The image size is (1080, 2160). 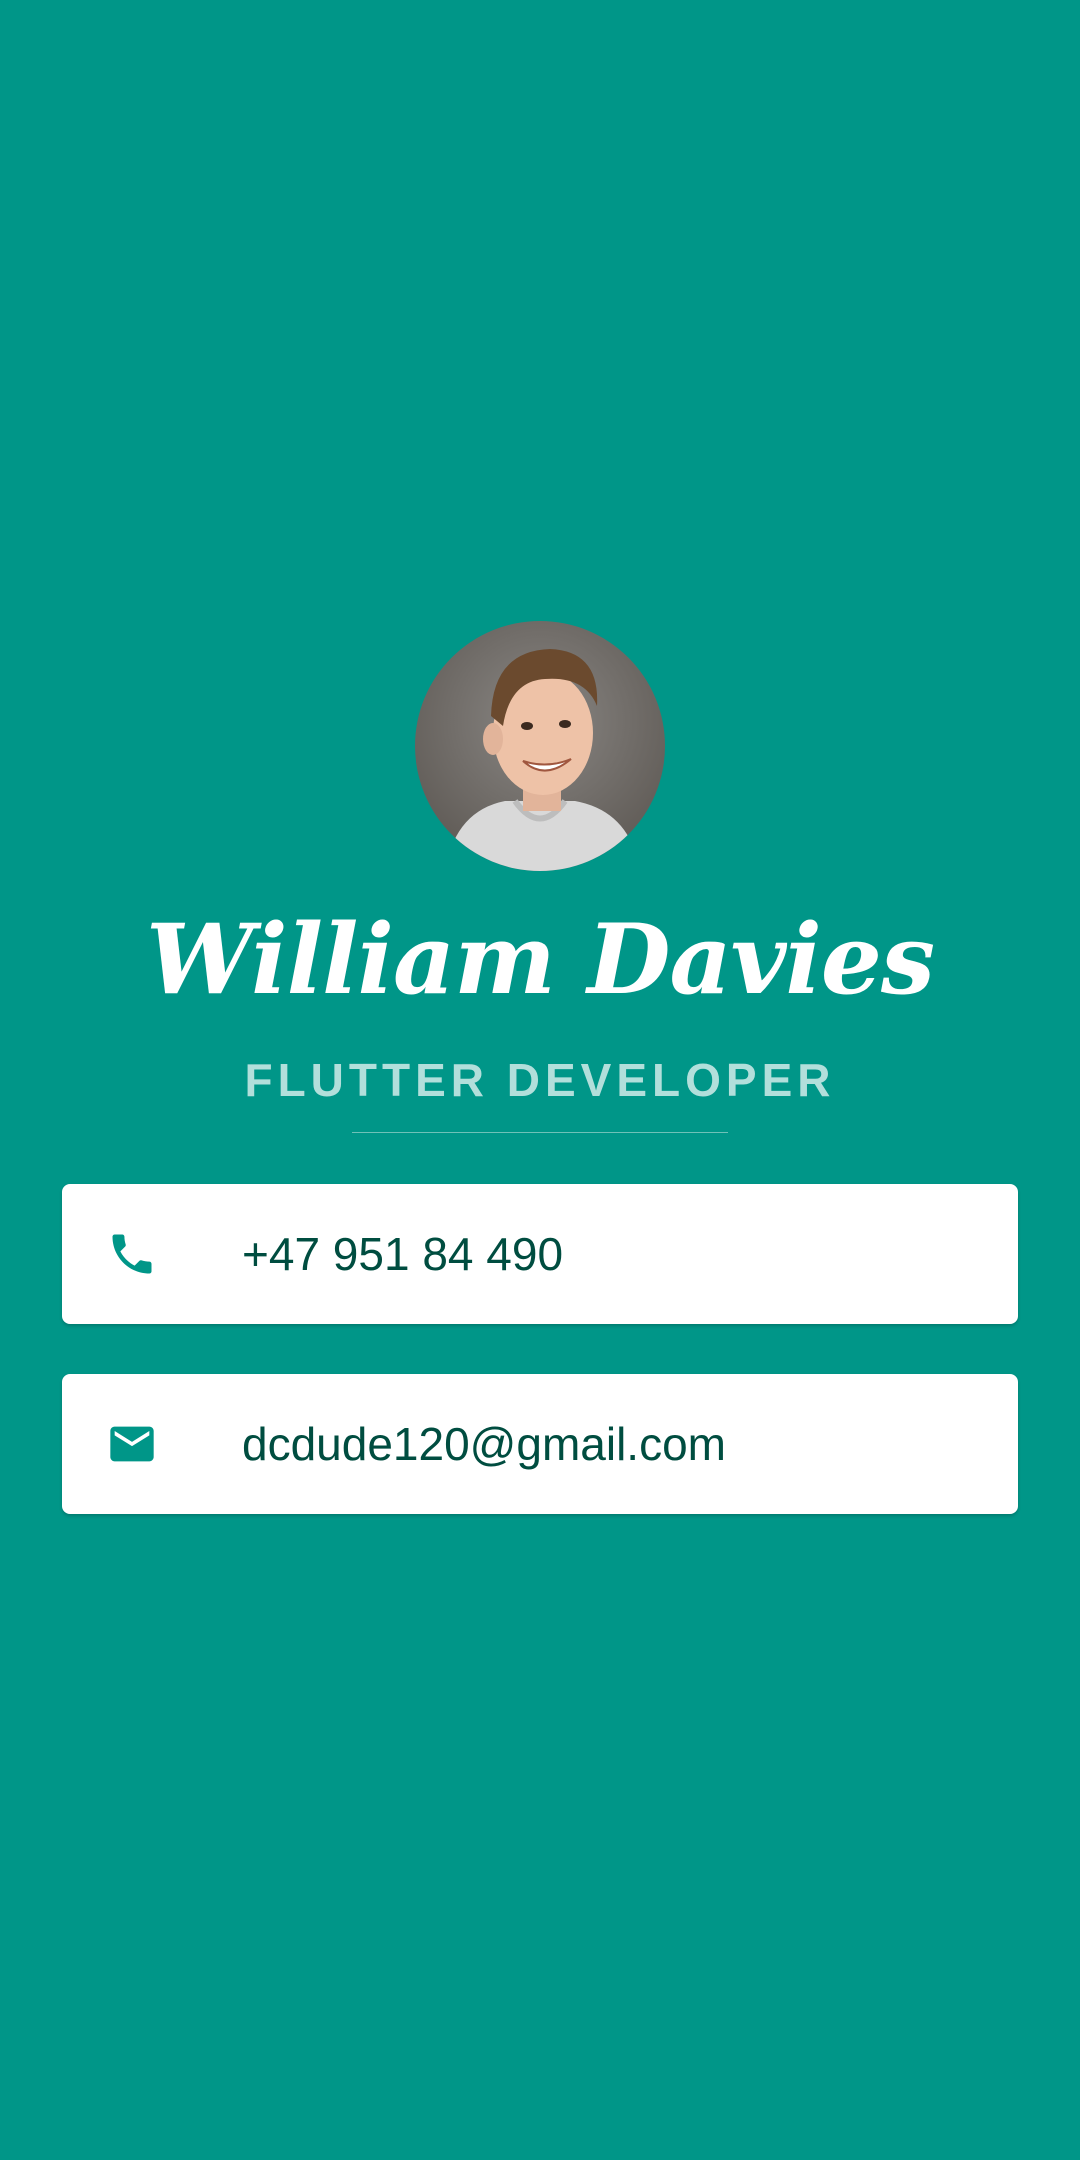 What do you see at coordinates (540, 746) in the screenshot?
I see `avatar` at bounding box center [540, 746].